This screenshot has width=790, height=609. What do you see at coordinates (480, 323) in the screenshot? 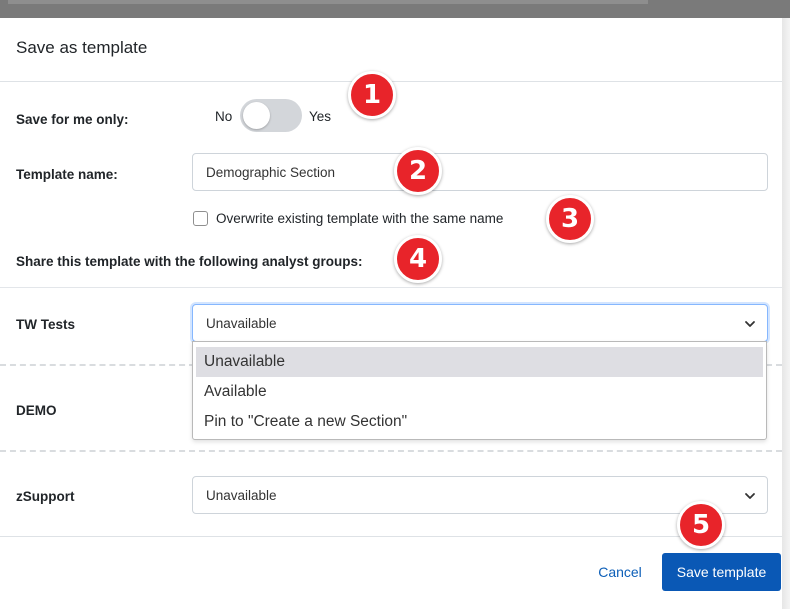
I see `group-select-tw-tests: Unavailable` at bounding box center [480, 323].